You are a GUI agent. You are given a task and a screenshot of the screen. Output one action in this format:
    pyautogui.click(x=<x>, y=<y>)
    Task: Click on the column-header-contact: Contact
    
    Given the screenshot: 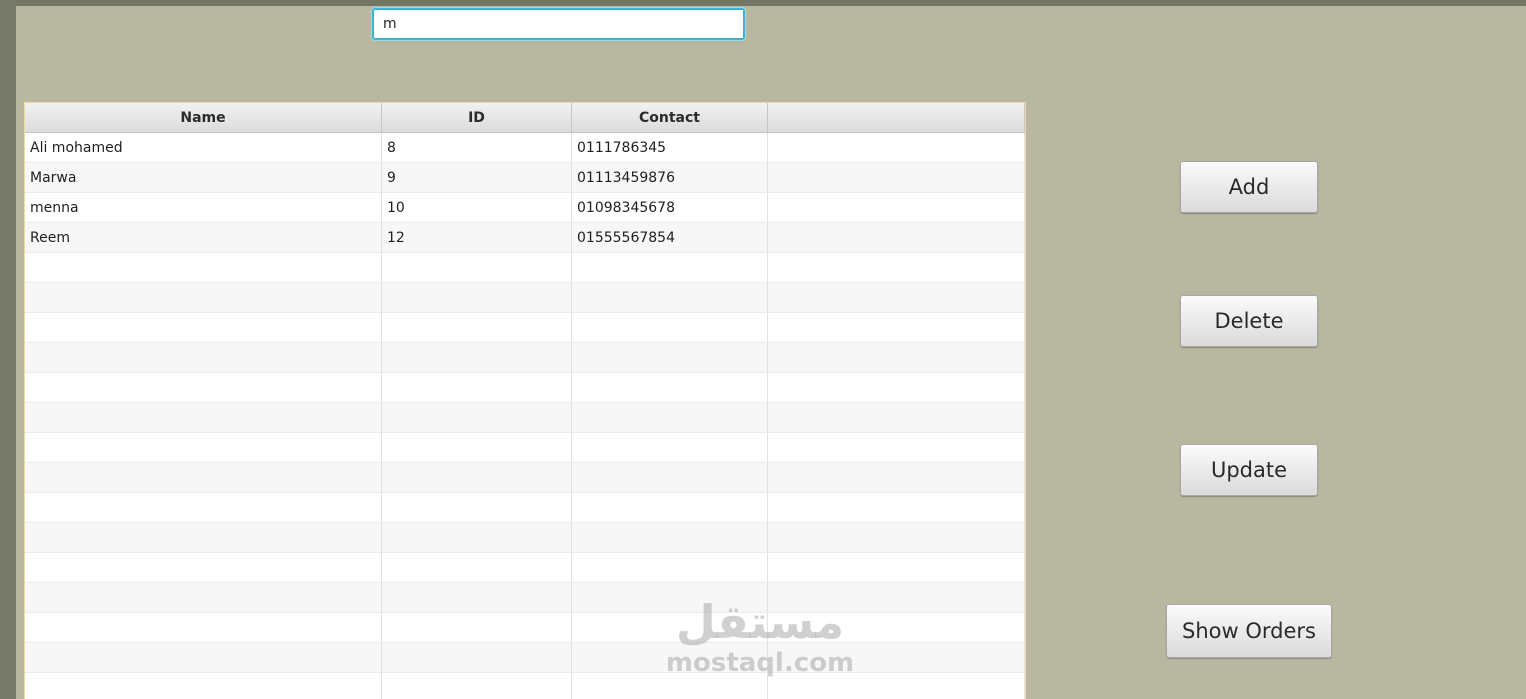 What is the action you would take?
    pyautogui.click(x=670, y=117)
    